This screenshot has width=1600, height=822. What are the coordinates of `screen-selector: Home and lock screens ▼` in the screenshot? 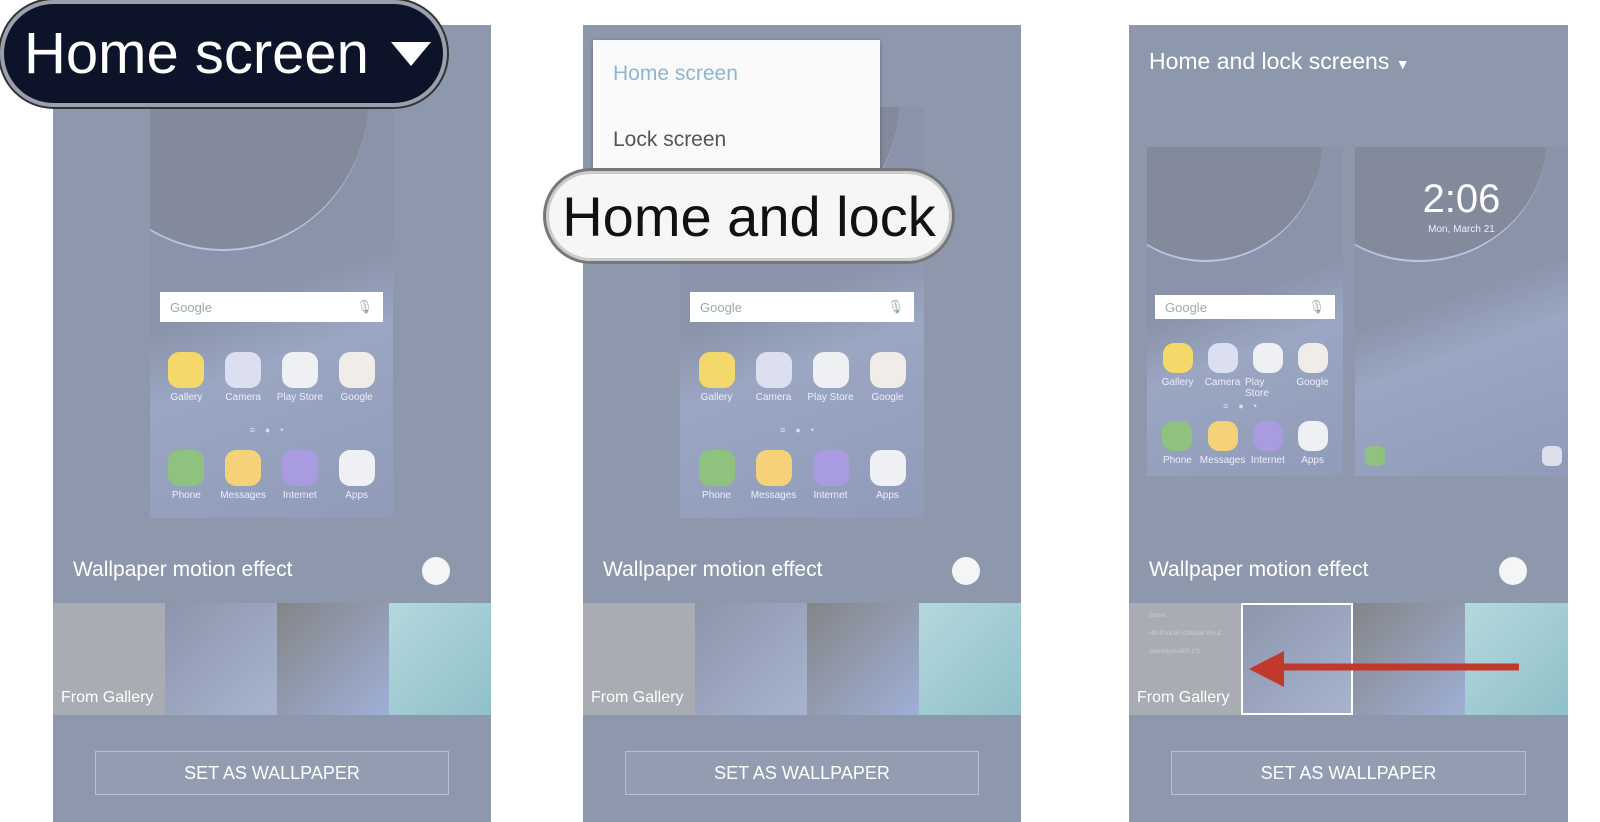 It's located at (1279, 61).